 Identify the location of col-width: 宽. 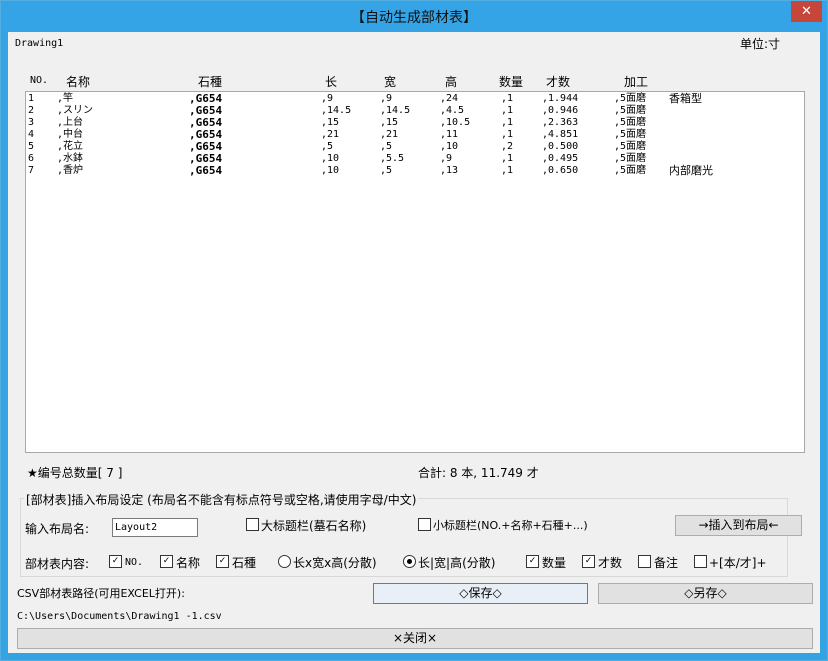
(390, 82).